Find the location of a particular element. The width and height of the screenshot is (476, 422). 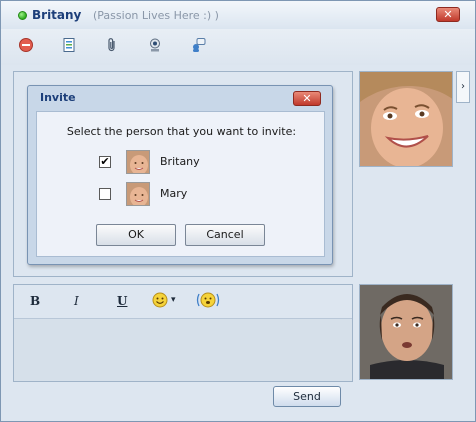

contact-card-icon is located at coordinates (69, 45).